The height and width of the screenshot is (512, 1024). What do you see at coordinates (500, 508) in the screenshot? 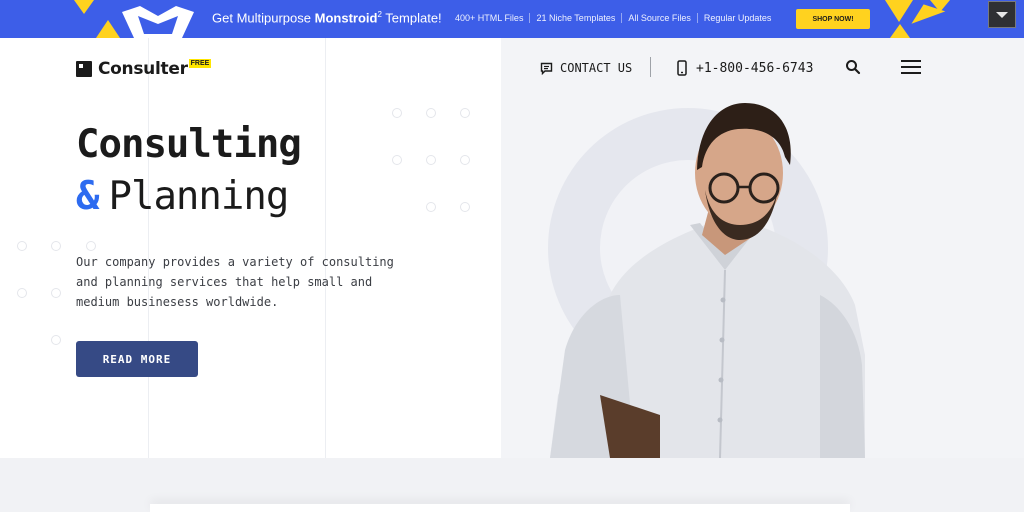
I see `next-section-card` at bounding box center [500, 508].